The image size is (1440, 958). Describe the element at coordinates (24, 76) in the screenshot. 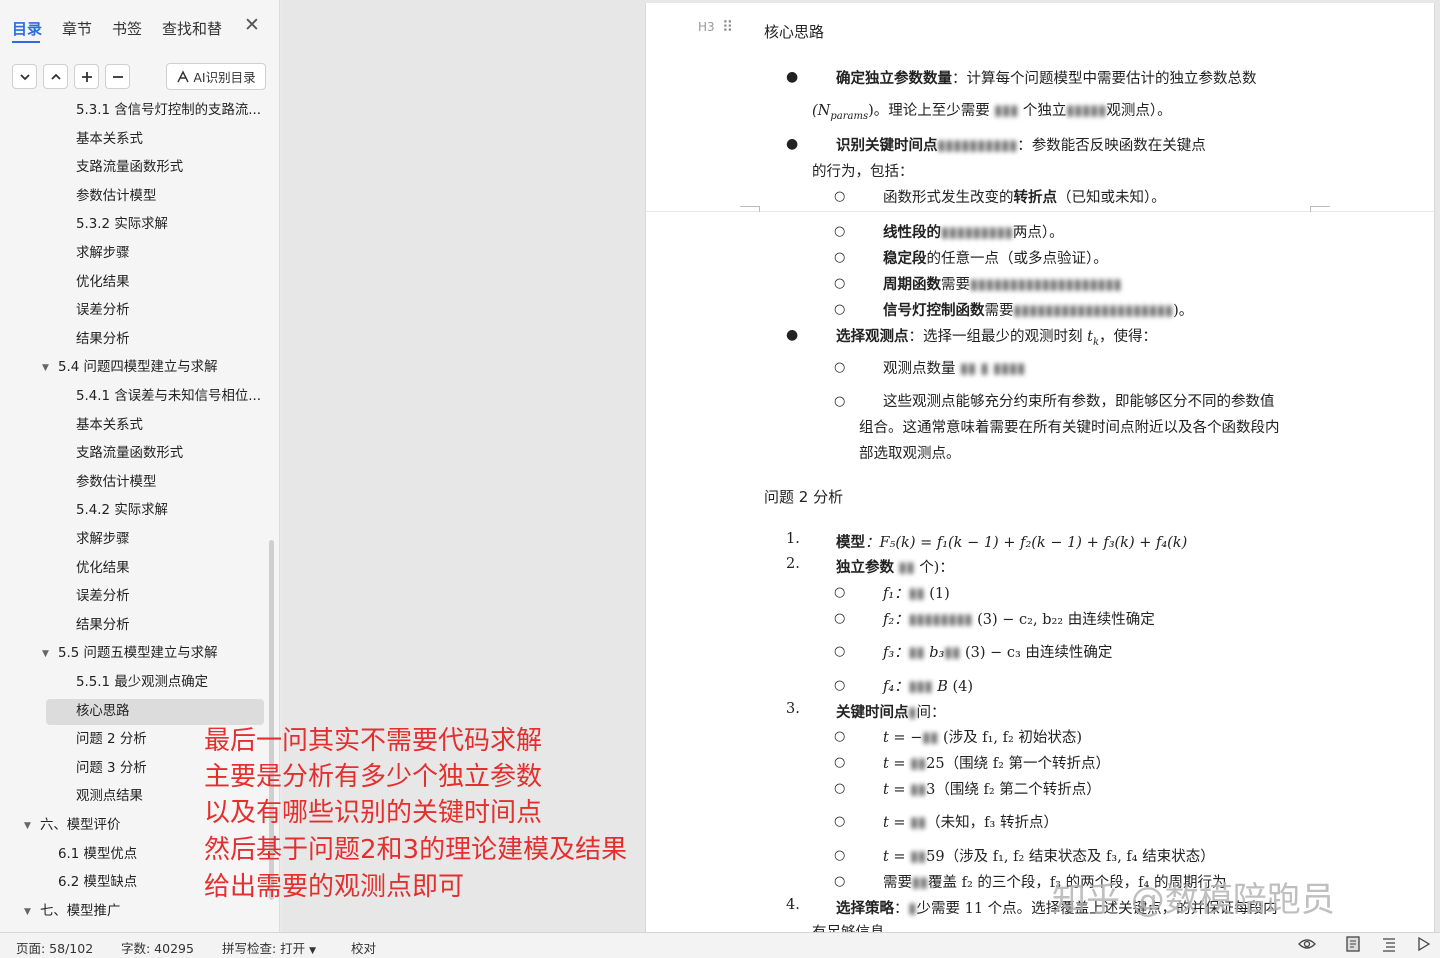

I see `collapse-all-button` at that location.